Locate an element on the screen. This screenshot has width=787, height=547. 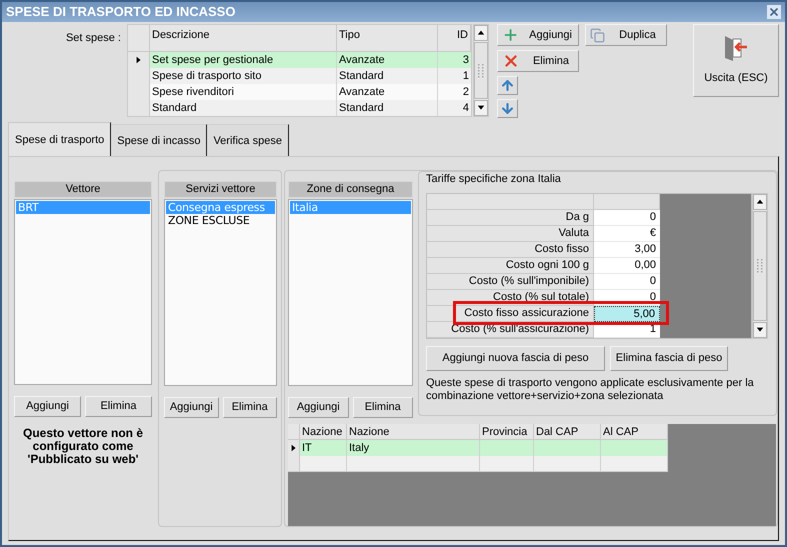
add-weight-band-button: Aggiungi nuova fascia di peso is located at coordinates (515, 358).